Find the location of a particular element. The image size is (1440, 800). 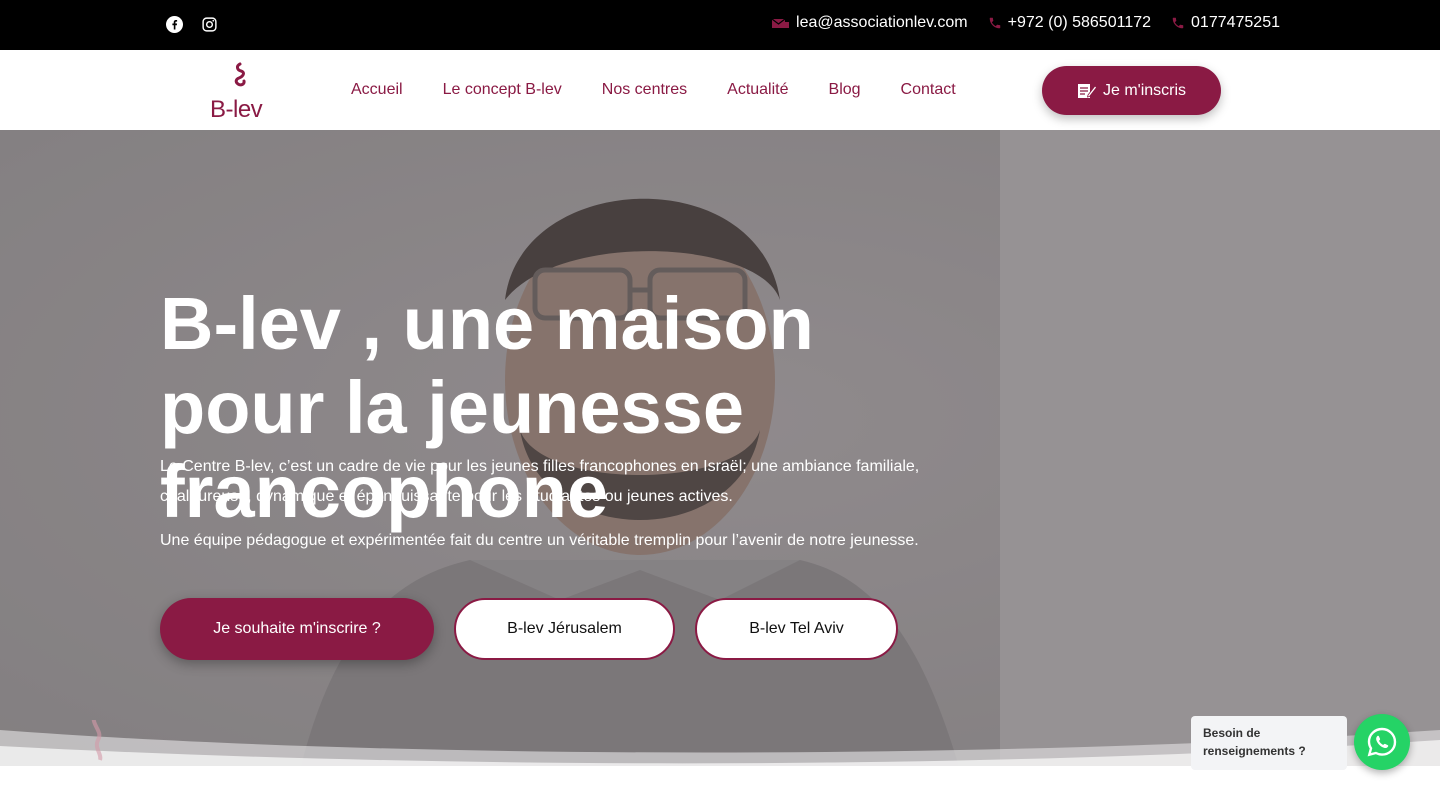

register-button: Je souhaite m'inscrire ? is located at coordinates (297, 629).